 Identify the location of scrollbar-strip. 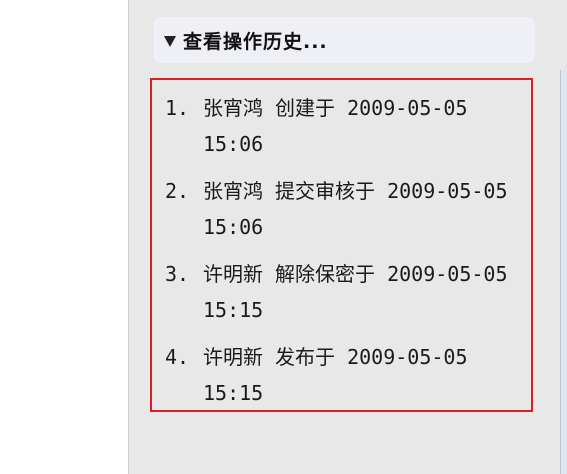
(563, 272).